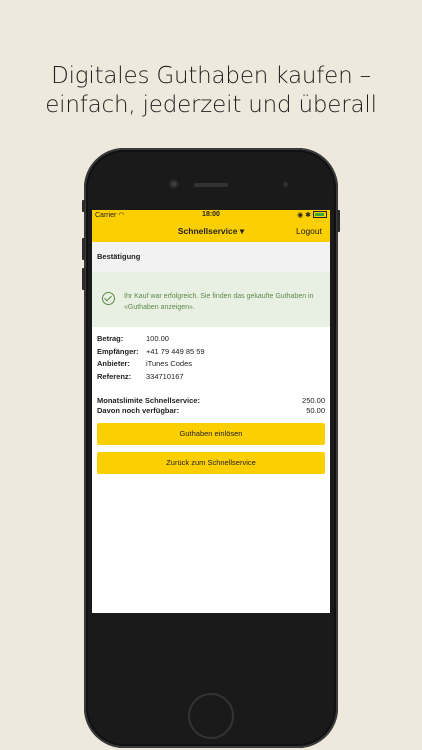  What do you see at coordinates (108, 298) in the screenshot?
I see `check-circle-icon` at bounding box center [108, 298].